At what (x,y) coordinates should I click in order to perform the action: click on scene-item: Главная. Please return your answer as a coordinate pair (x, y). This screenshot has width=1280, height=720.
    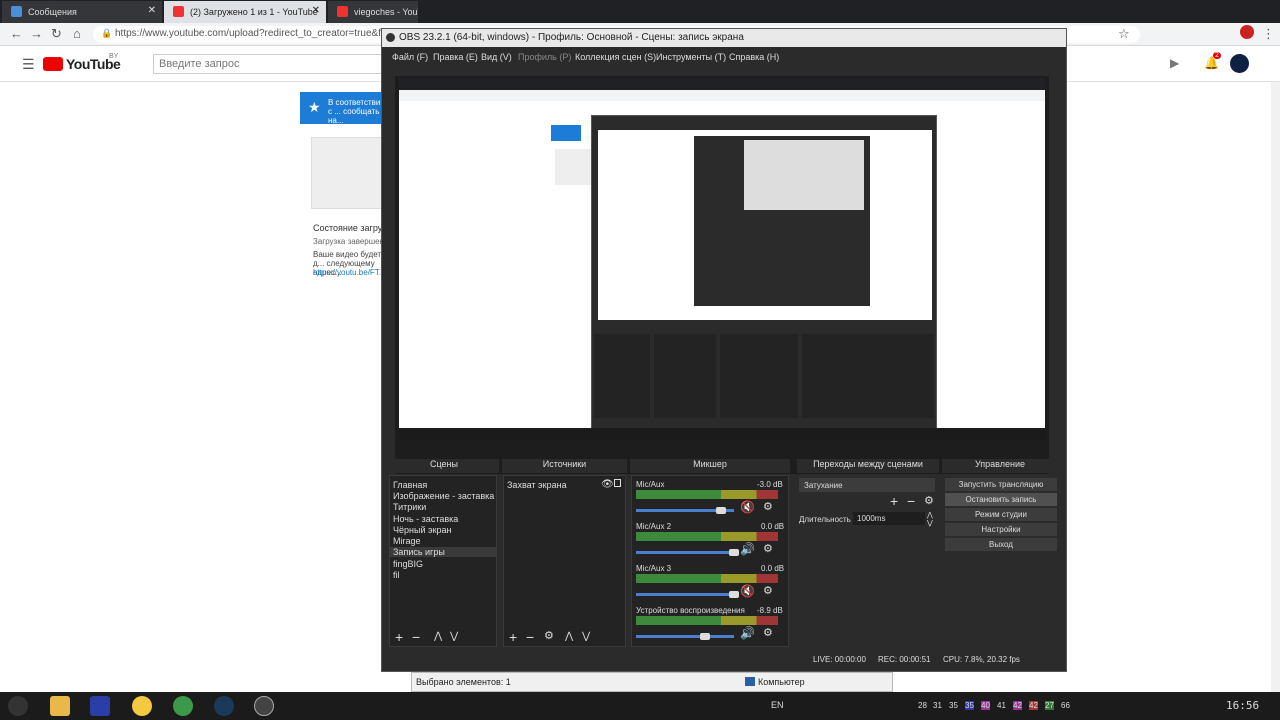
    Looking at the image, I should click on (443, 485).